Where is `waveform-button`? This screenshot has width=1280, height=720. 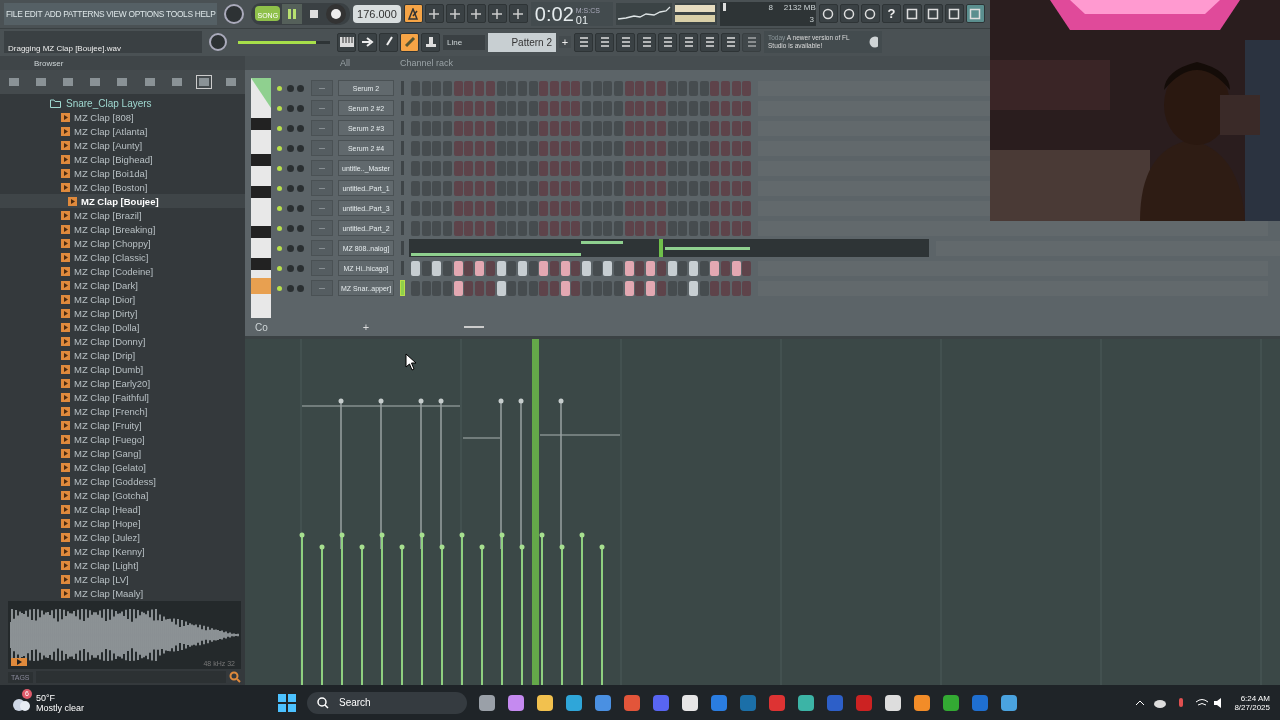 waveform-button is located at coordinates (455, 14).